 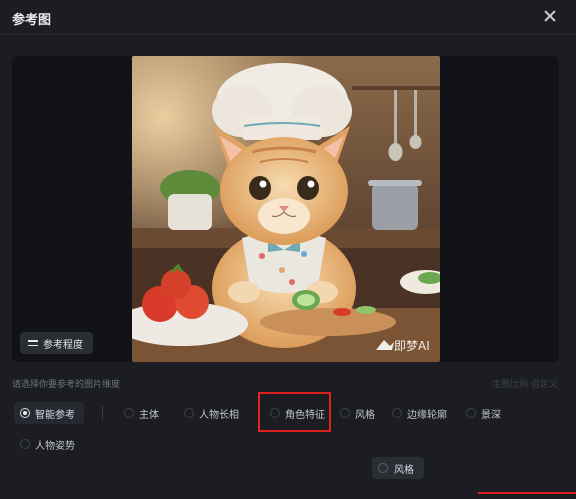 I want to click on option-depth: 景深, so click(x=485, y=413).